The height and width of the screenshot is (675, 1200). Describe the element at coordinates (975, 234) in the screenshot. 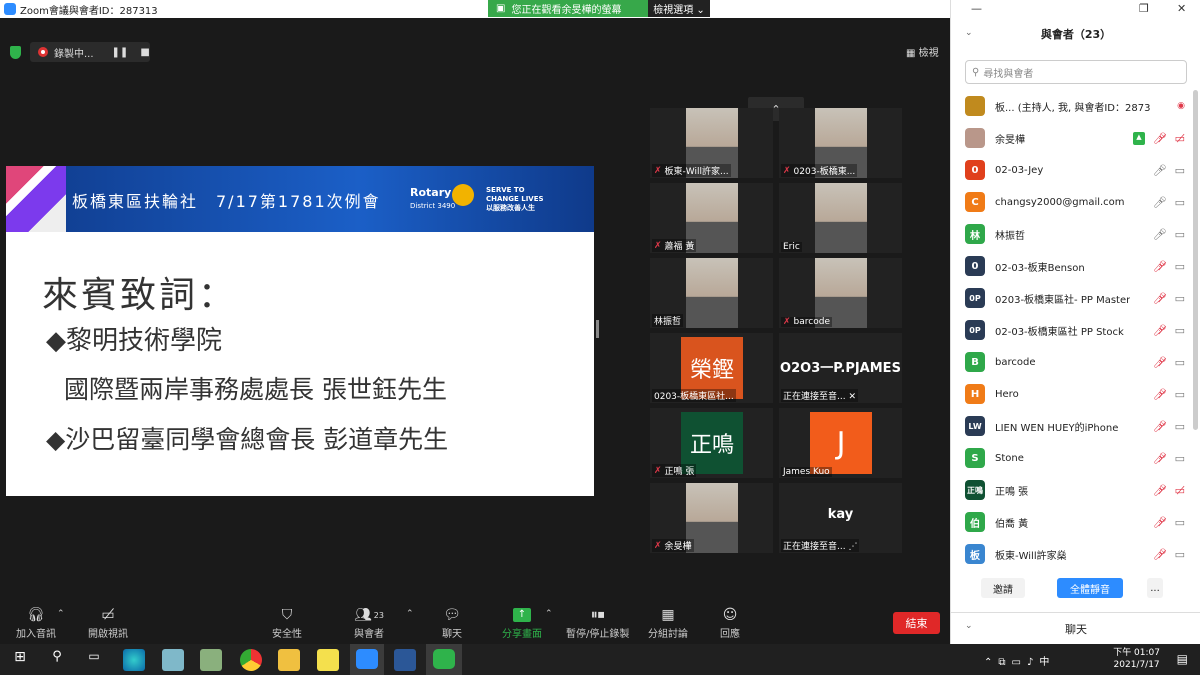

I see `participant-avatar: 林` at that location.